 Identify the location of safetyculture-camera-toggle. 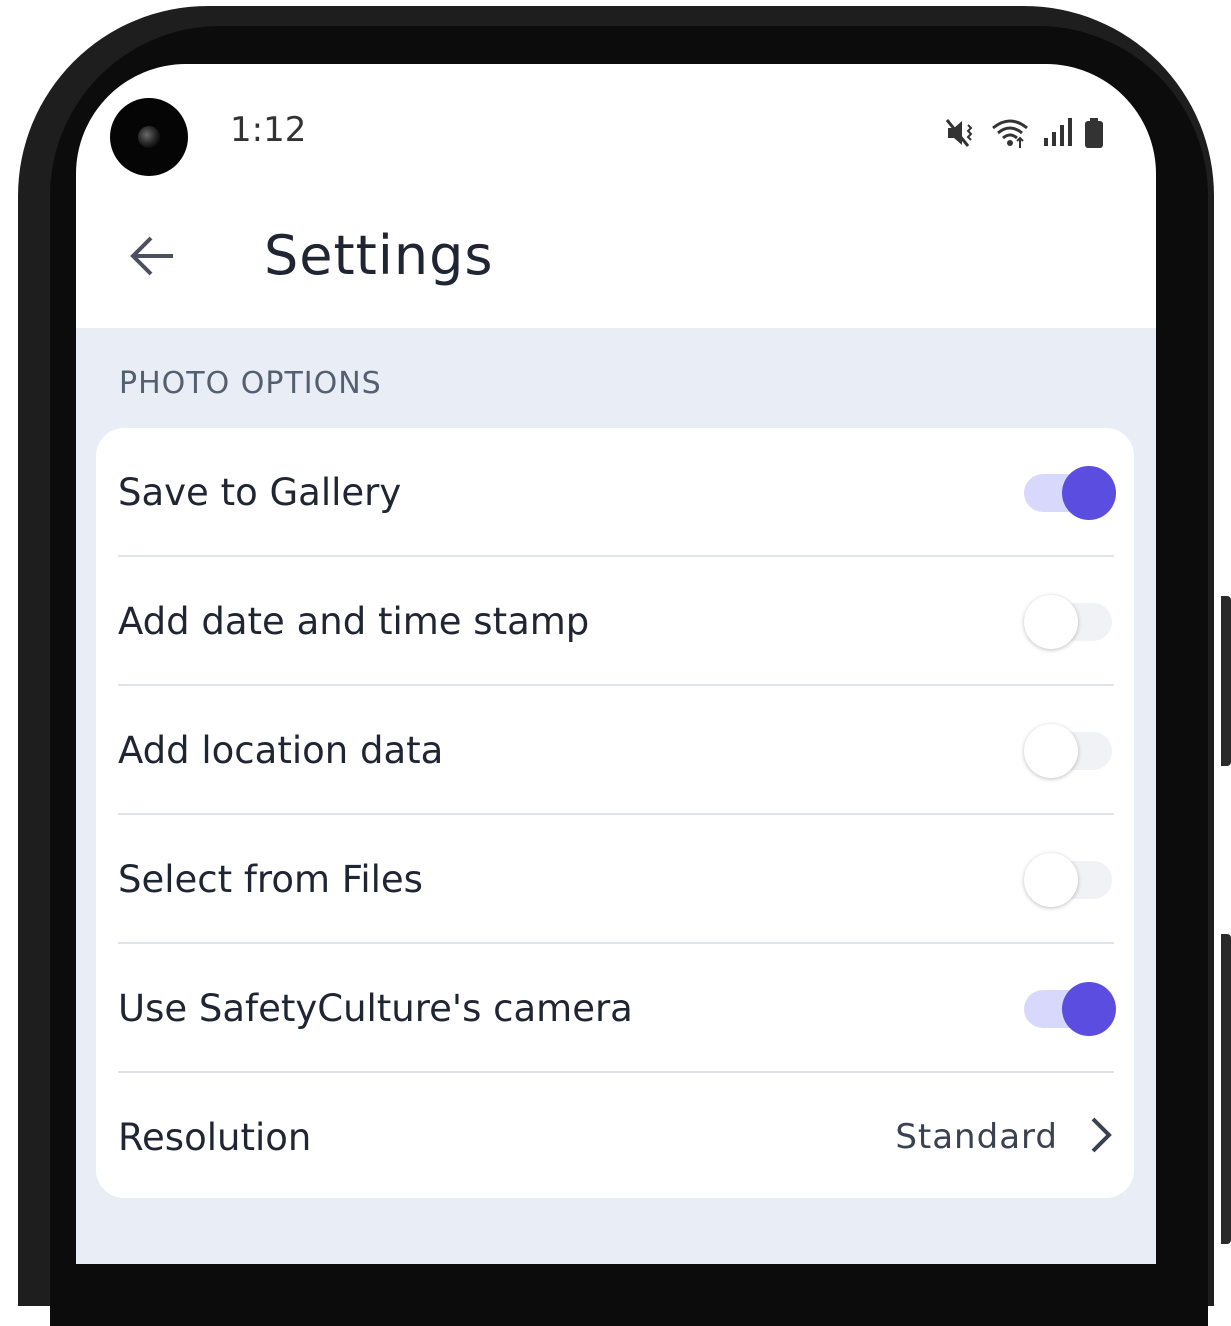
(1070, 1009).